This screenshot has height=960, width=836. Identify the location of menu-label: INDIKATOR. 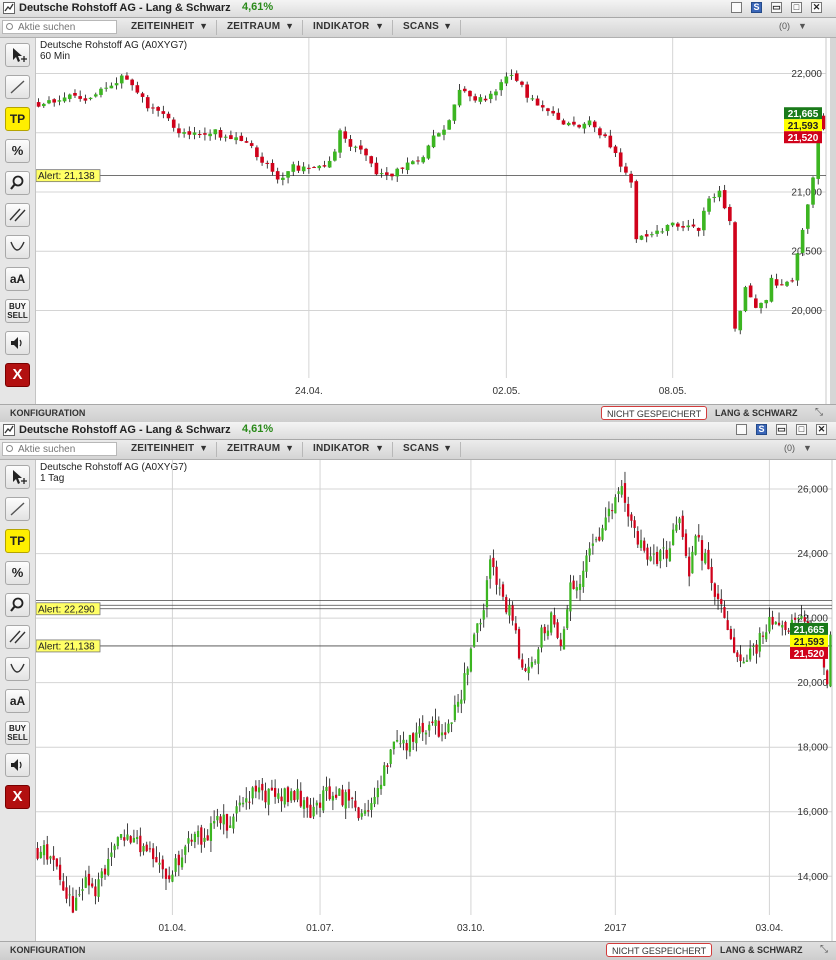
(341, 26).